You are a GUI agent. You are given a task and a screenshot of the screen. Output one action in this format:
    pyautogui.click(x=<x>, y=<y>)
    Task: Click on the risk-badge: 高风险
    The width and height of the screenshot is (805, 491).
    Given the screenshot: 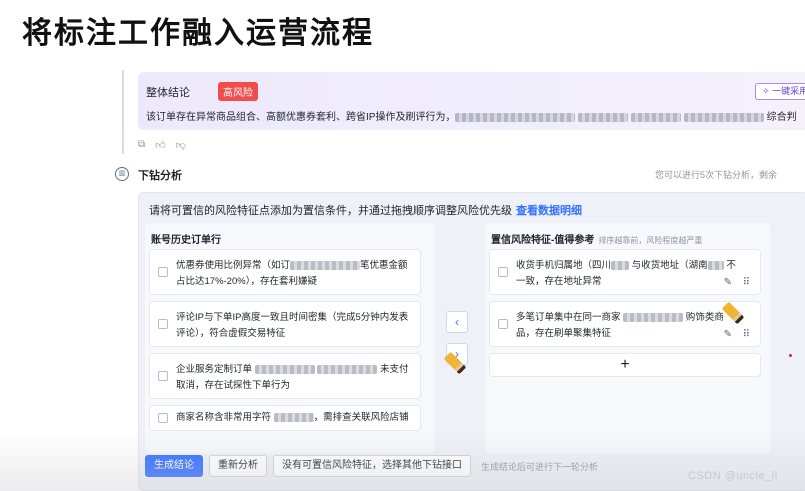 What is the action you would take?
    pyautogui.click(x=238, y=91)
    